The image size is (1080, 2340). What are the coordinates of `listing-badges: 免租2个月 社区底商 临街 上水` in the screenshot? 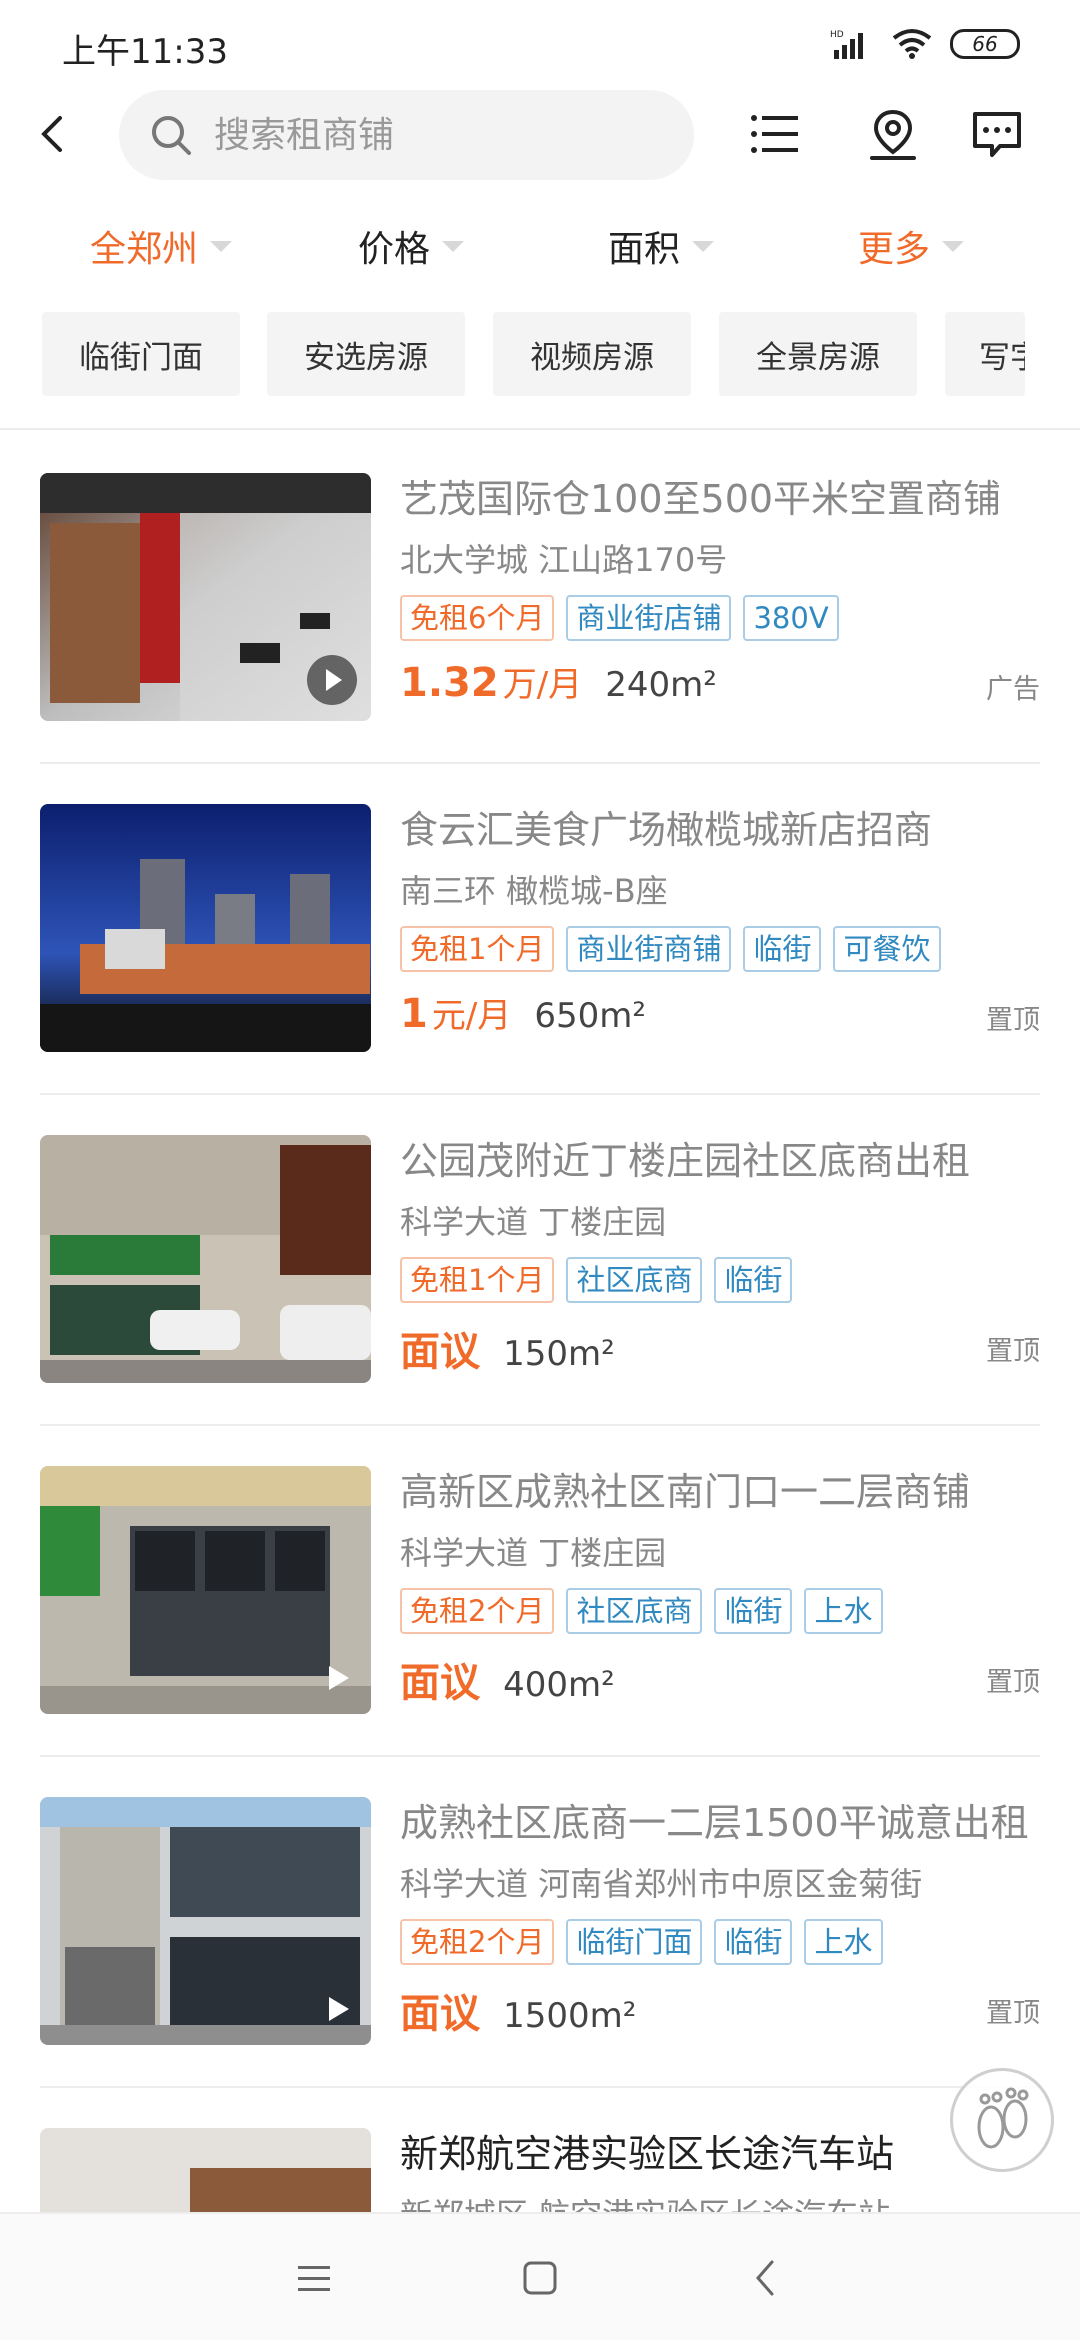 It's located at (720, 1611).